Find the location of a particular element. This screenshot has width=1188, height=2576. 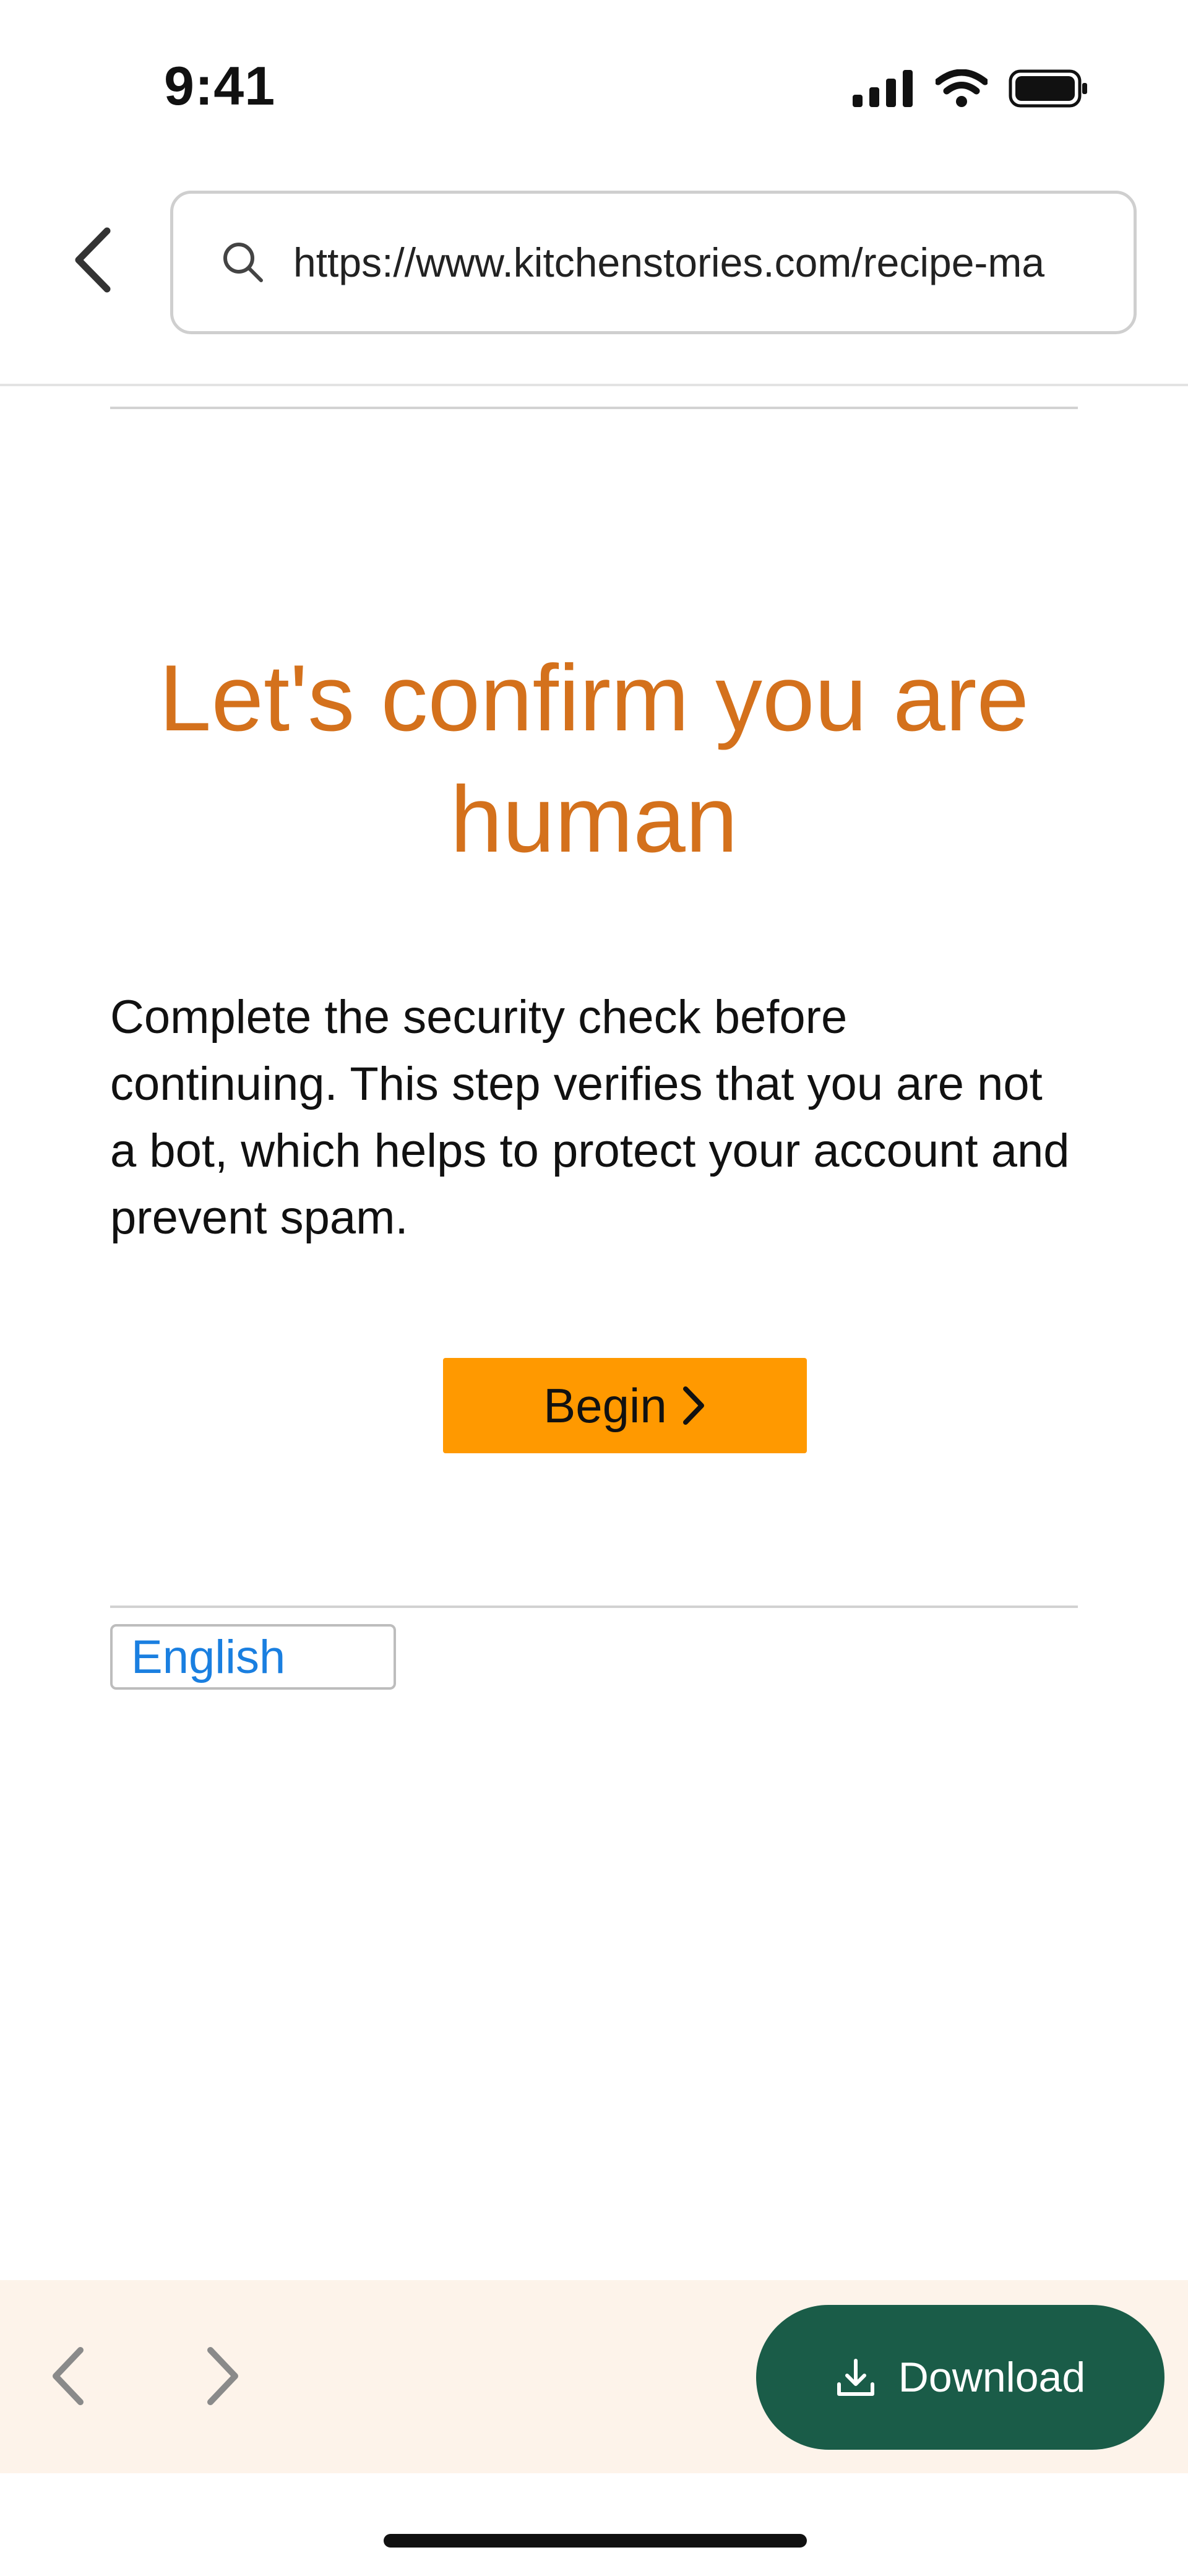

language-selector: English is located at coordinates (253, 1657).